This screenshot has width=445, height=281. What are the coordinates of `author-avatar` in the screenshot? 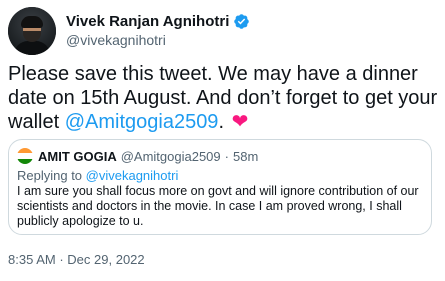 It's located at (32, 31).